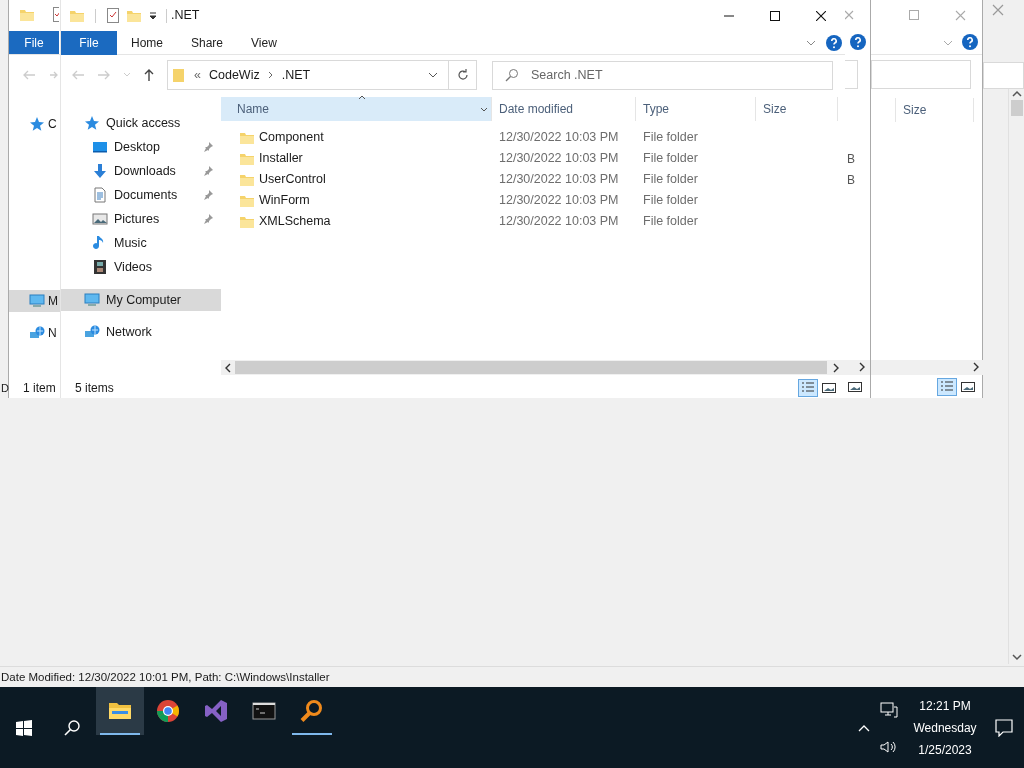 The height and width of the screenshot is (768, 1024). Describe the element at coordinates (39, 388) in the screenshot. I see `status-text: 1 item` at that location.